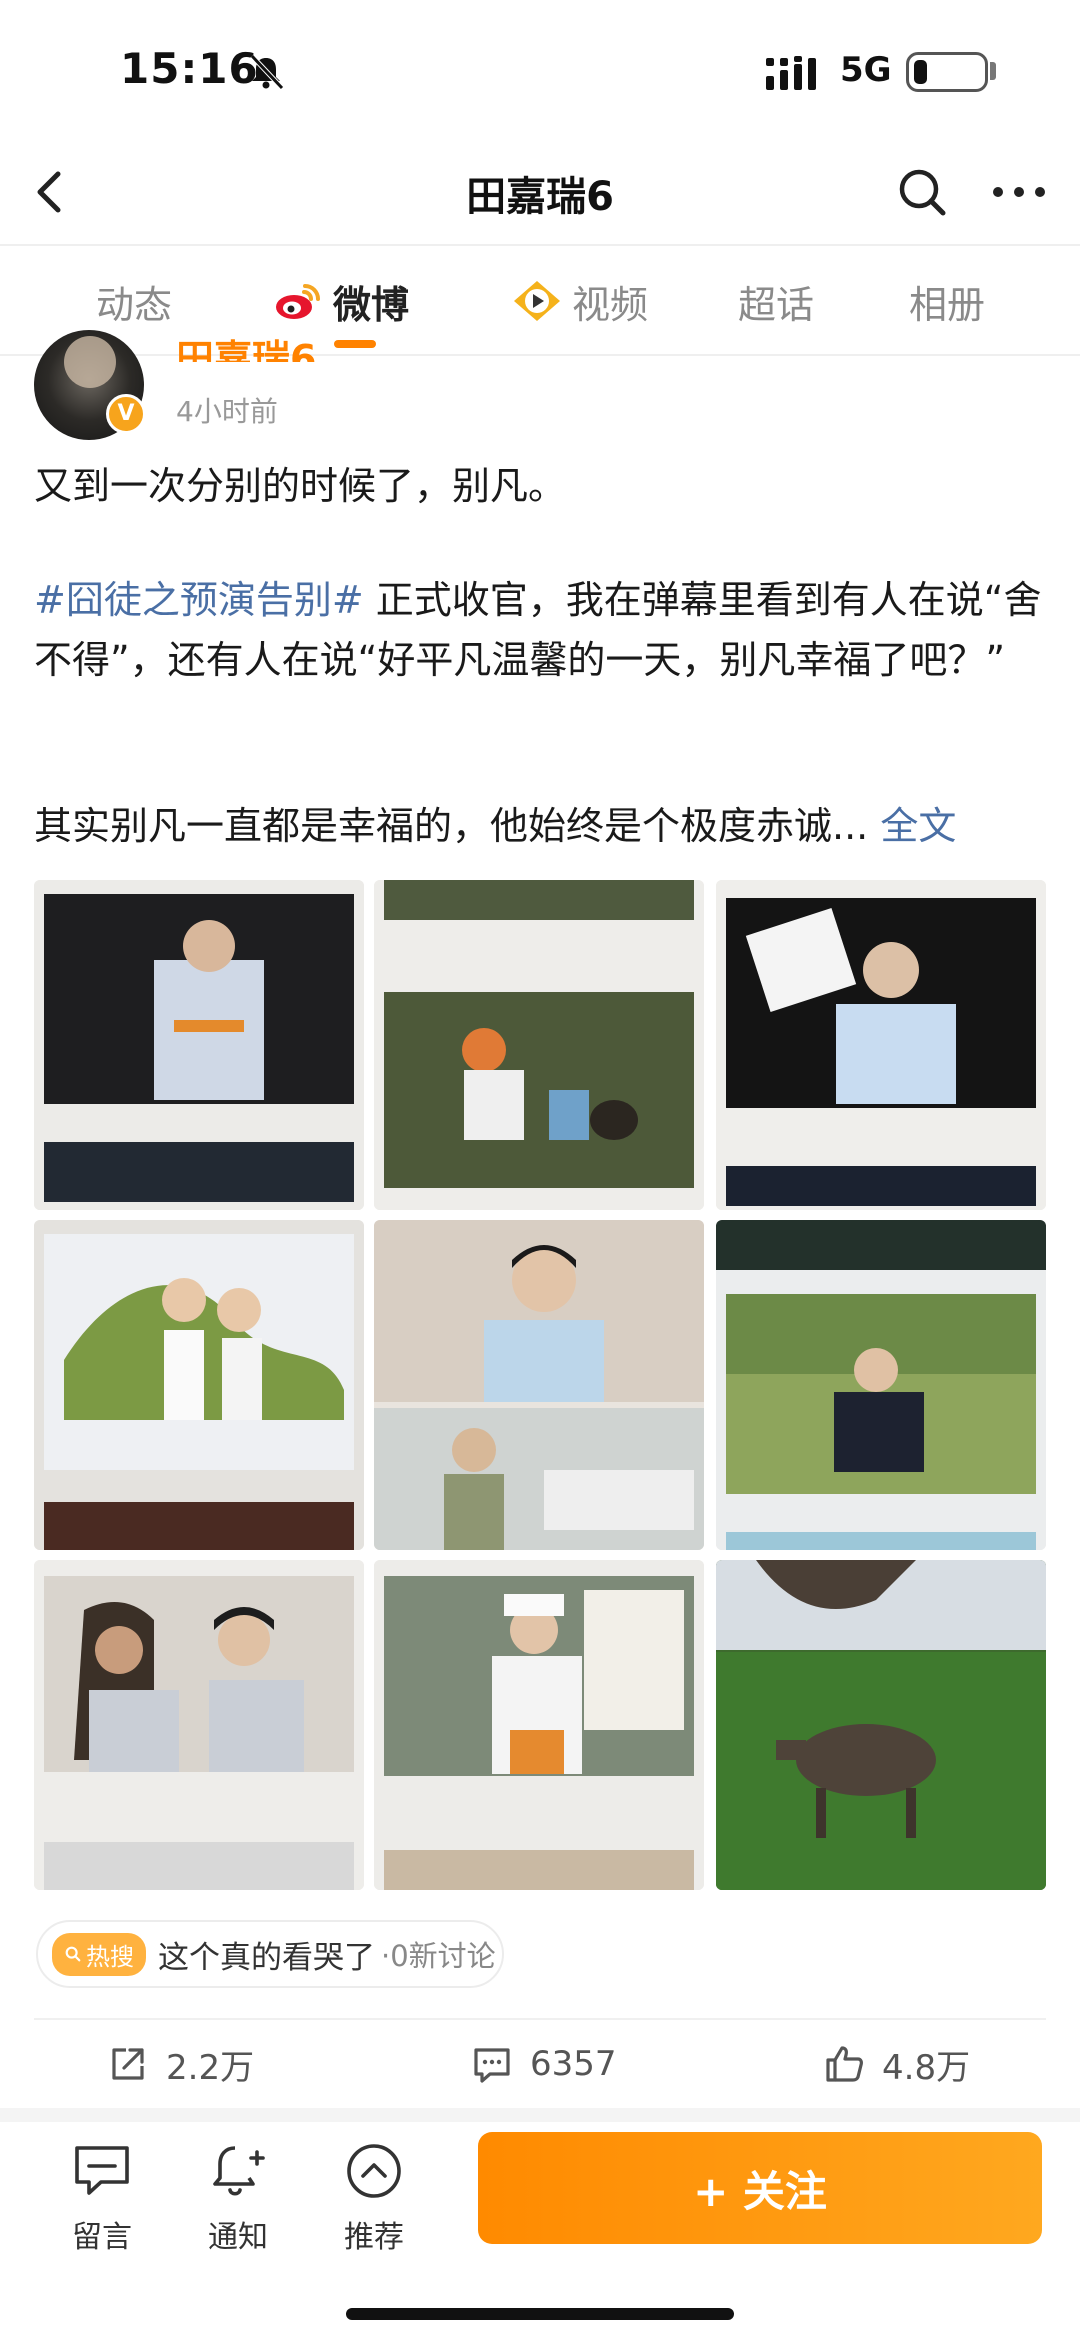  What do you see at coordinates (133, 304) in the screenshot?
I see `tab-label: 动态` at bounding box center [133, 304].